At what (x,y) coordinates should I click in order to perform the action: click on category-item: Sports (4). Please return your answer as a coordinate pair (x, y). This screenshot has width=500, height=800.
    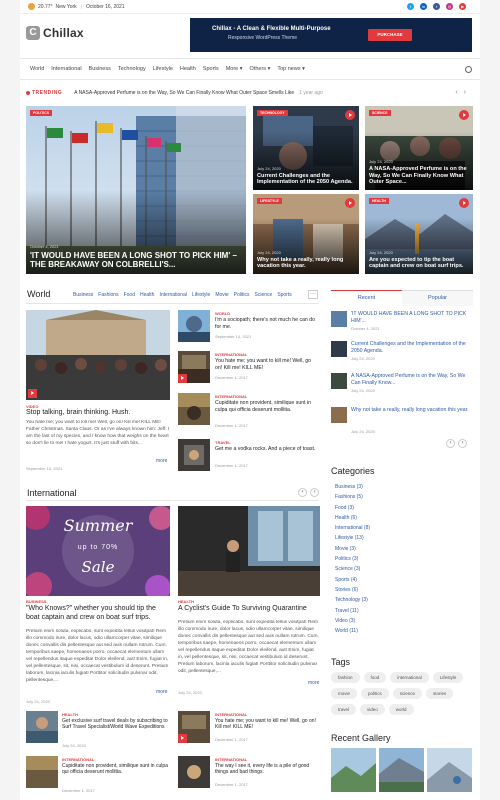
    Looking at the image, I should click on (352, 580).